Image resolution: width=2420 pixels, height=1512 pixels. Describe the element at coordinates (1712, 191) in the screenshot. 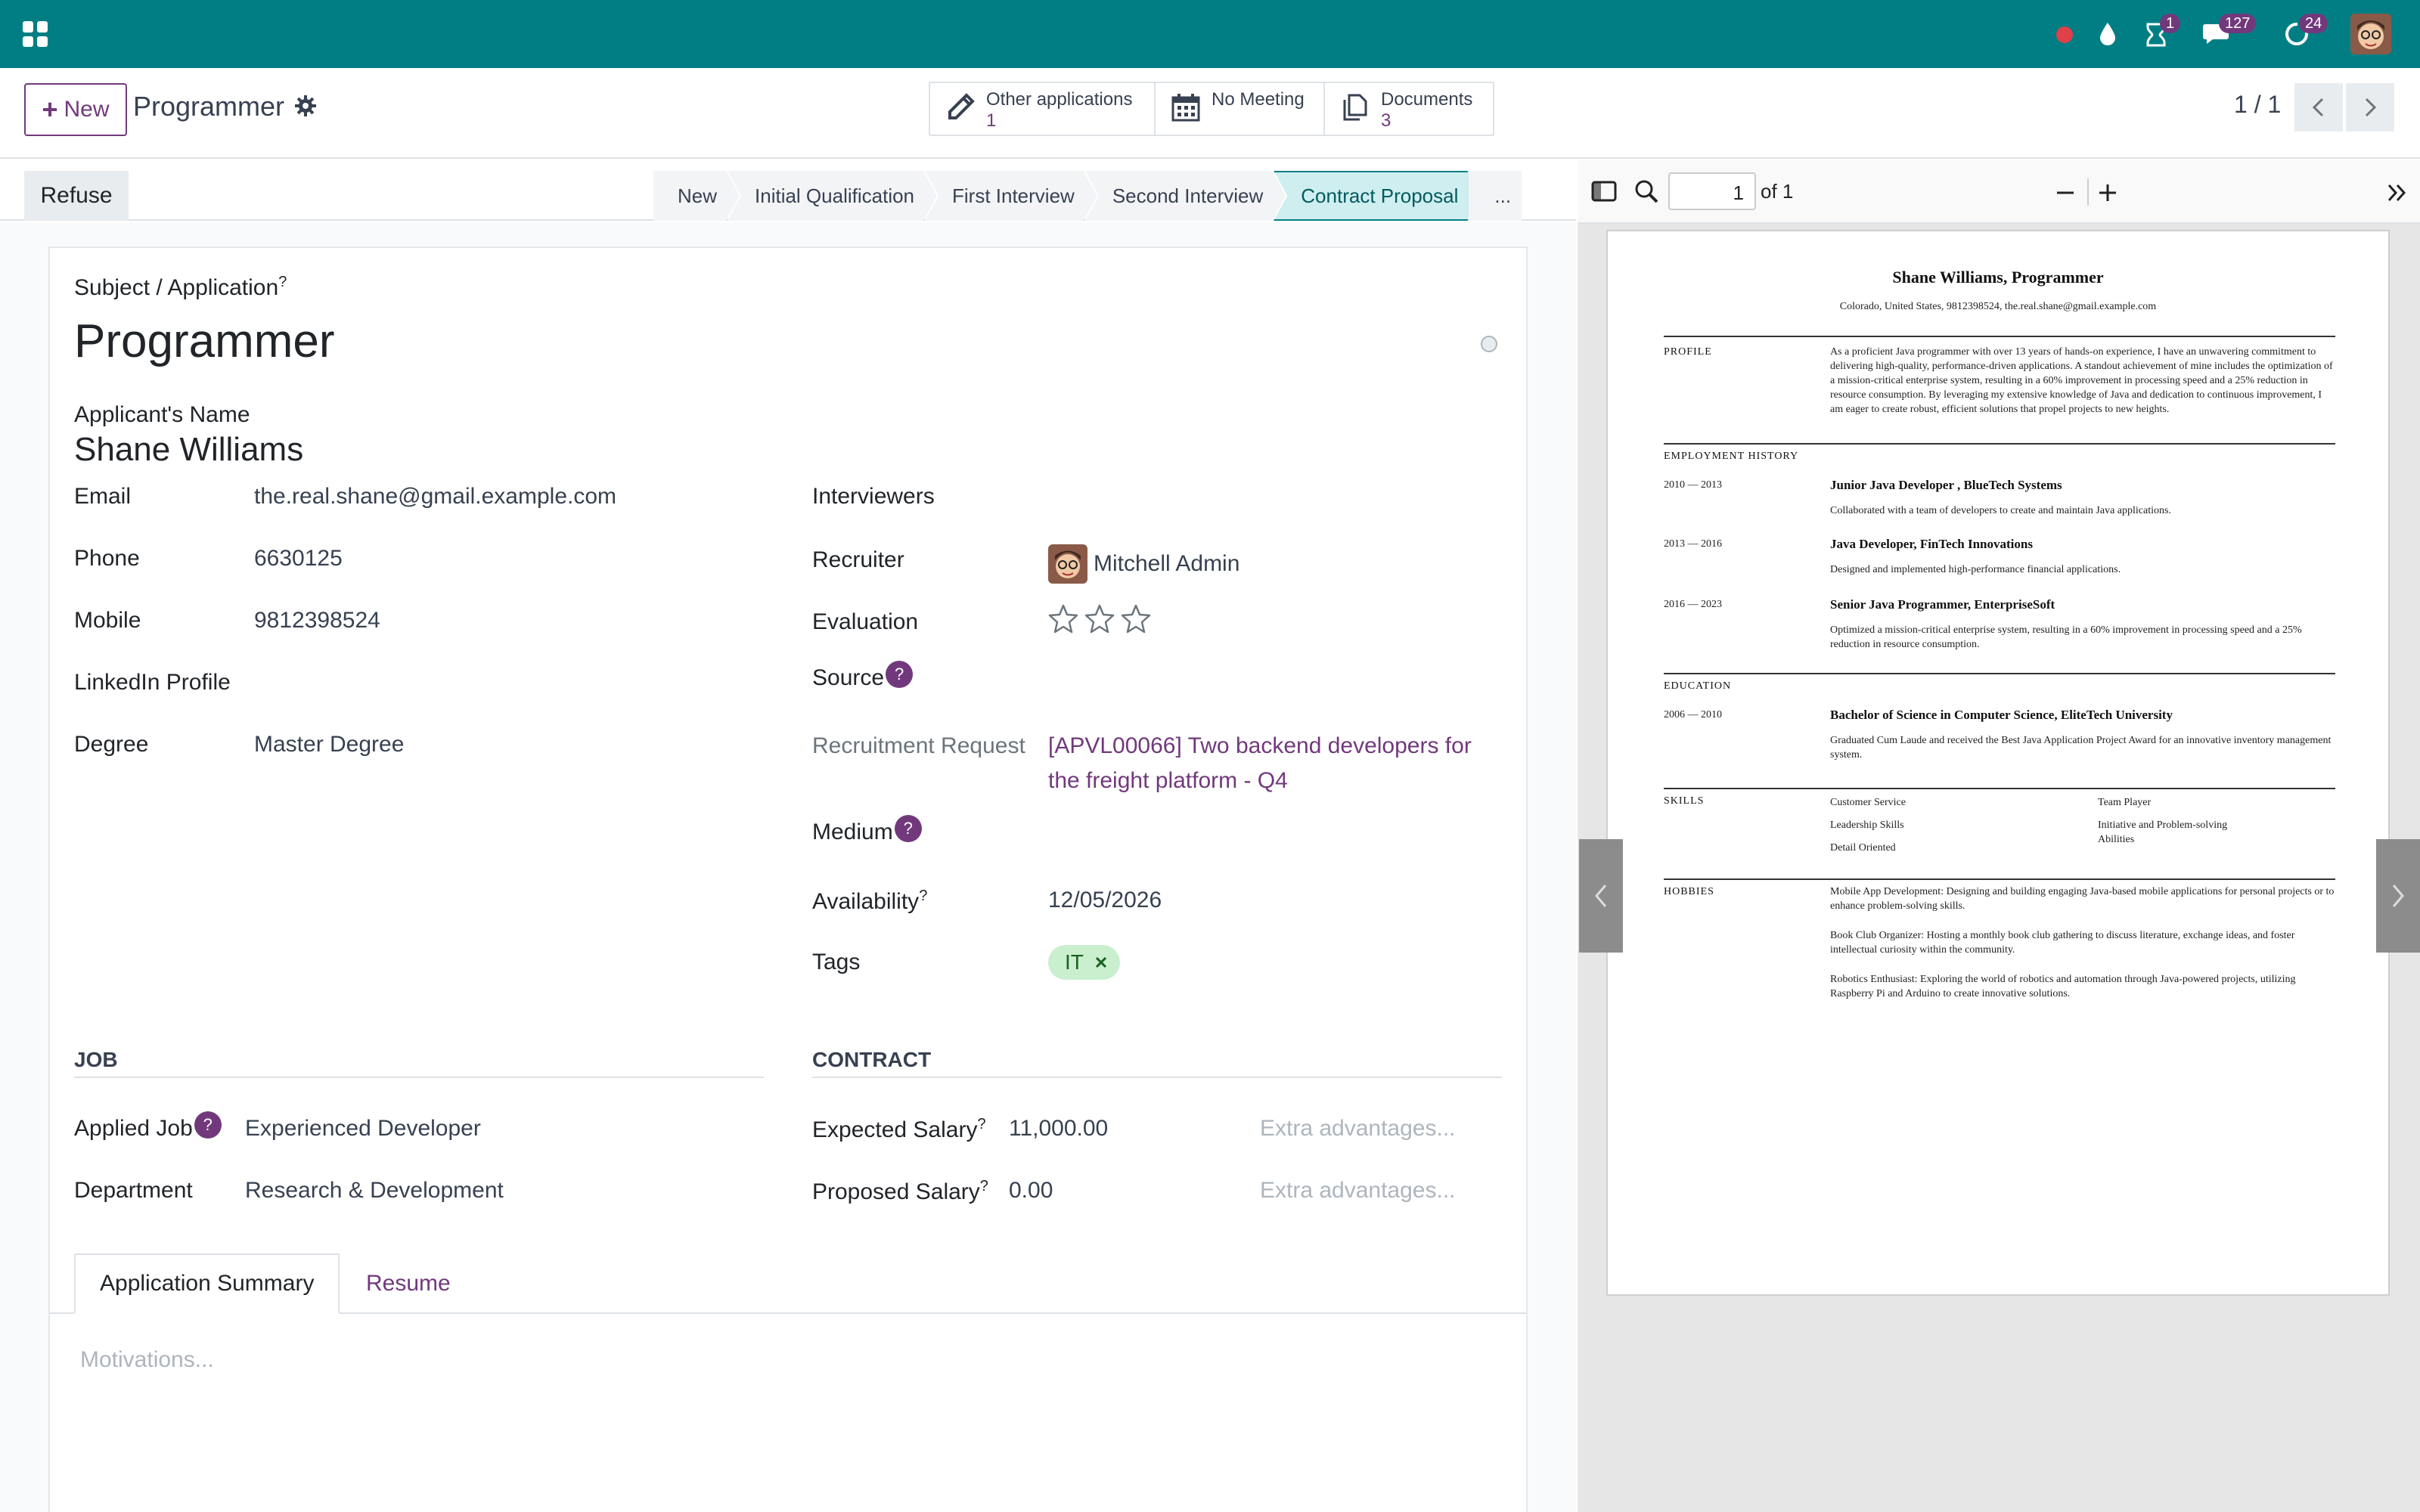

I see `pdf-page-input: 1` at that location.